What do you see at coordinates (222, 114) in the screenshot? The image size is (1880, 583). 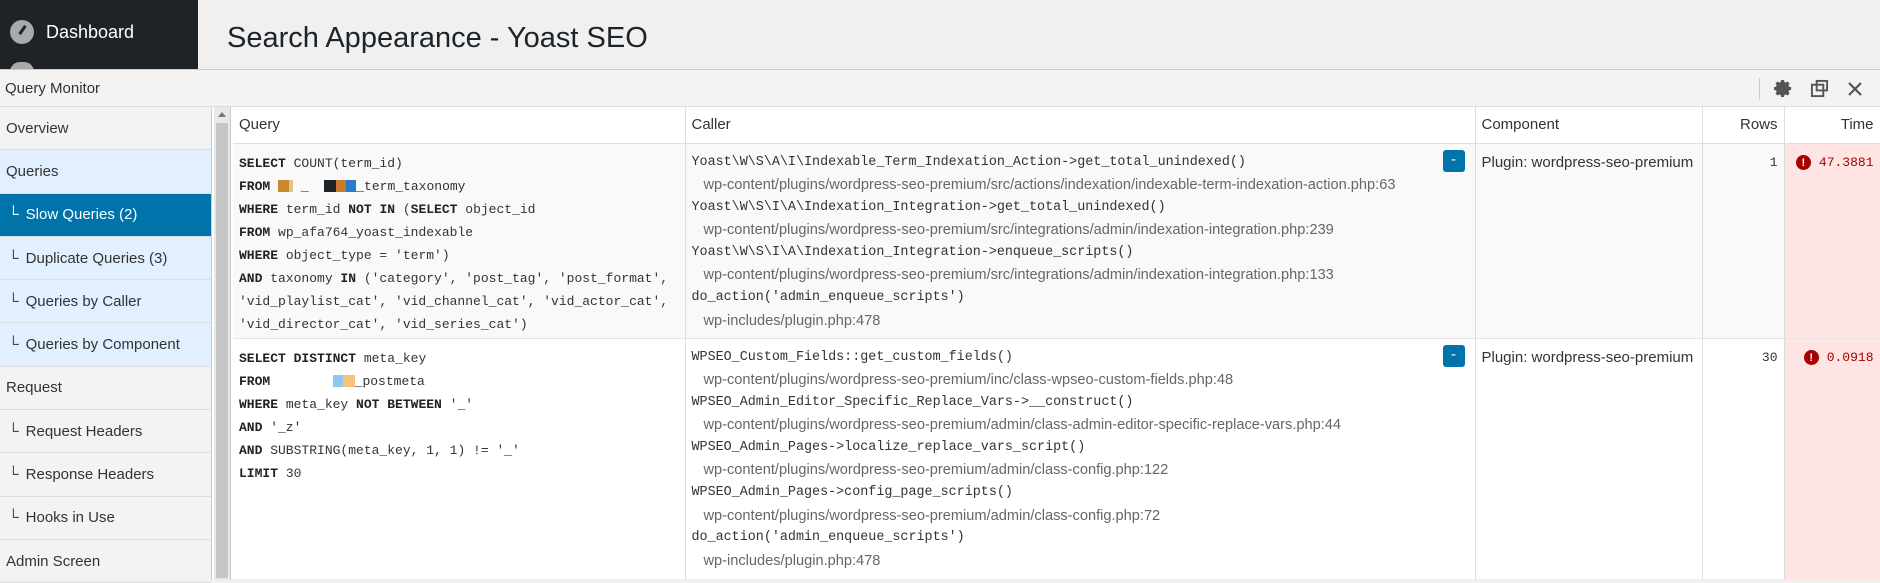 I see `scroll-up-icon` at bounding box center [222, 114].